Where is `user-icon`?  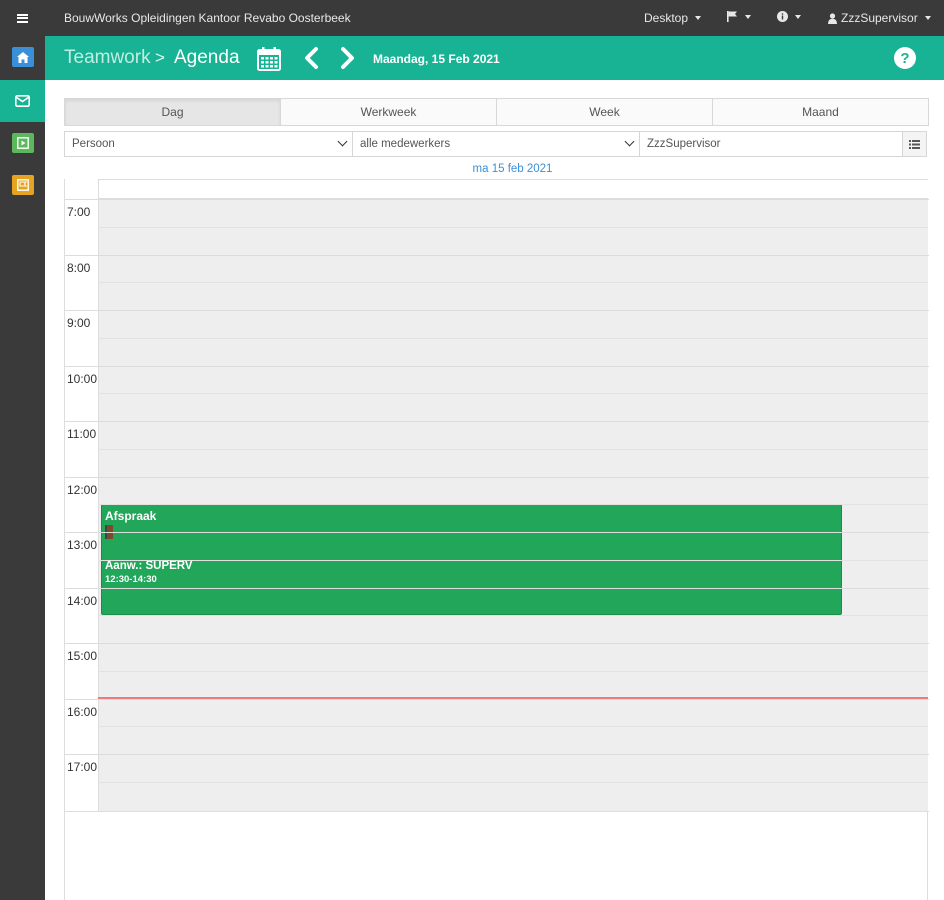 user-icon is located at coordinates (832, 18).